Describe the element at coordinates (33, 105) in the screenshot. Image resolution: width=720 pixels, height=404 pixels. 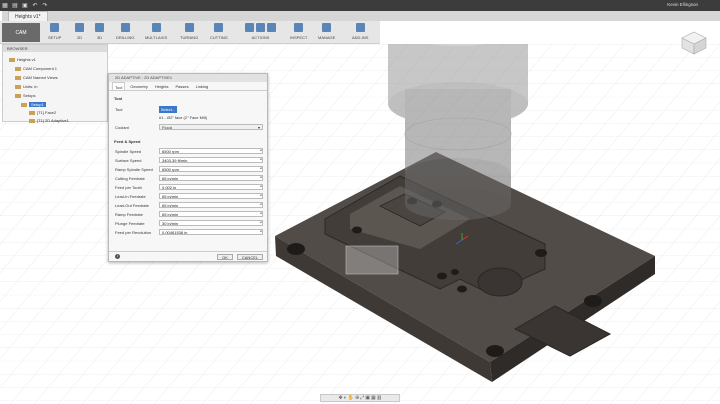
I see `tree-item-setup1: Setup1` at that location.